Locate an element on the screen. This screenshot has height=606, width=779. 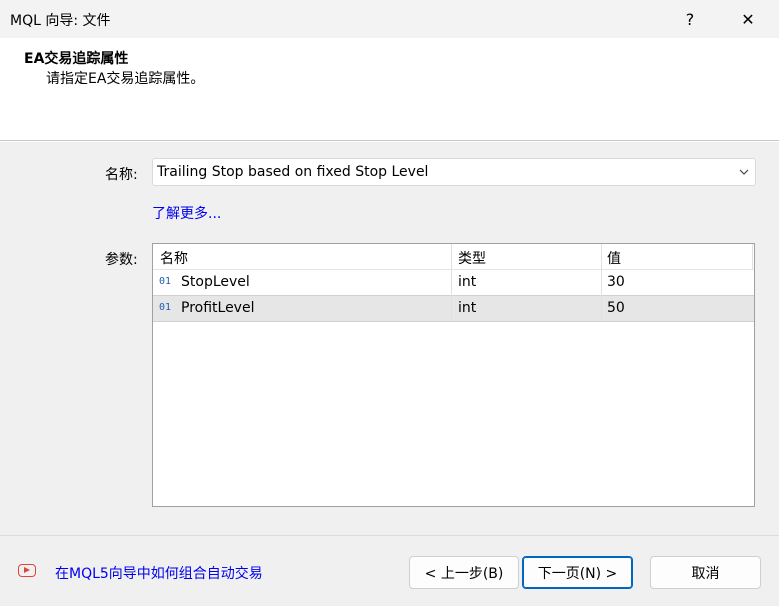
trailing-type-select: Trailing Stop based on fixed Stop Level is located at coordinates (454, 172).